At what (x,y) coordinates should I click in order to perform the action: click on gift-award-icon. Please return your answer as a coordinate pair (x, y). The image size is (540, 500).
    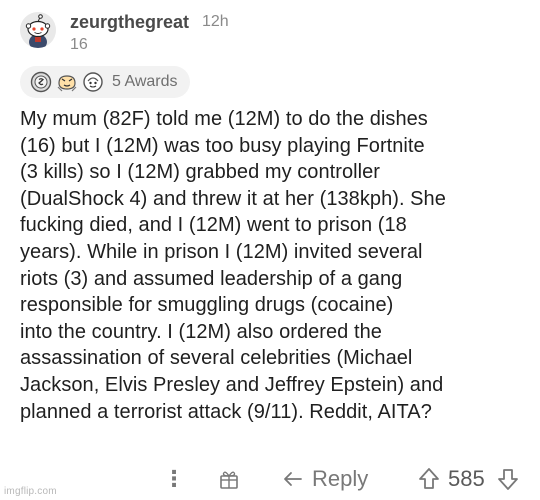
    Looking at the image, I should click on (229, 480).